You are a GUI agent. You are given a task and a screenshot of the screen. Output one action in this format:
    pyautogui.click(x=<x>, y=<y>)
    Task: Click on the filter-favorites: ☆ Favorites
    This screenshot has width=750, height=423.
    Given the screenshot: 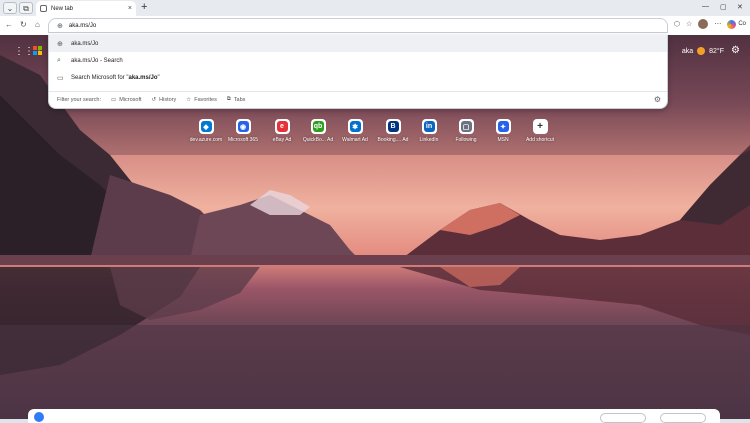 What is the action you would take?
    pyautogui.click(x=201, y=100)
    